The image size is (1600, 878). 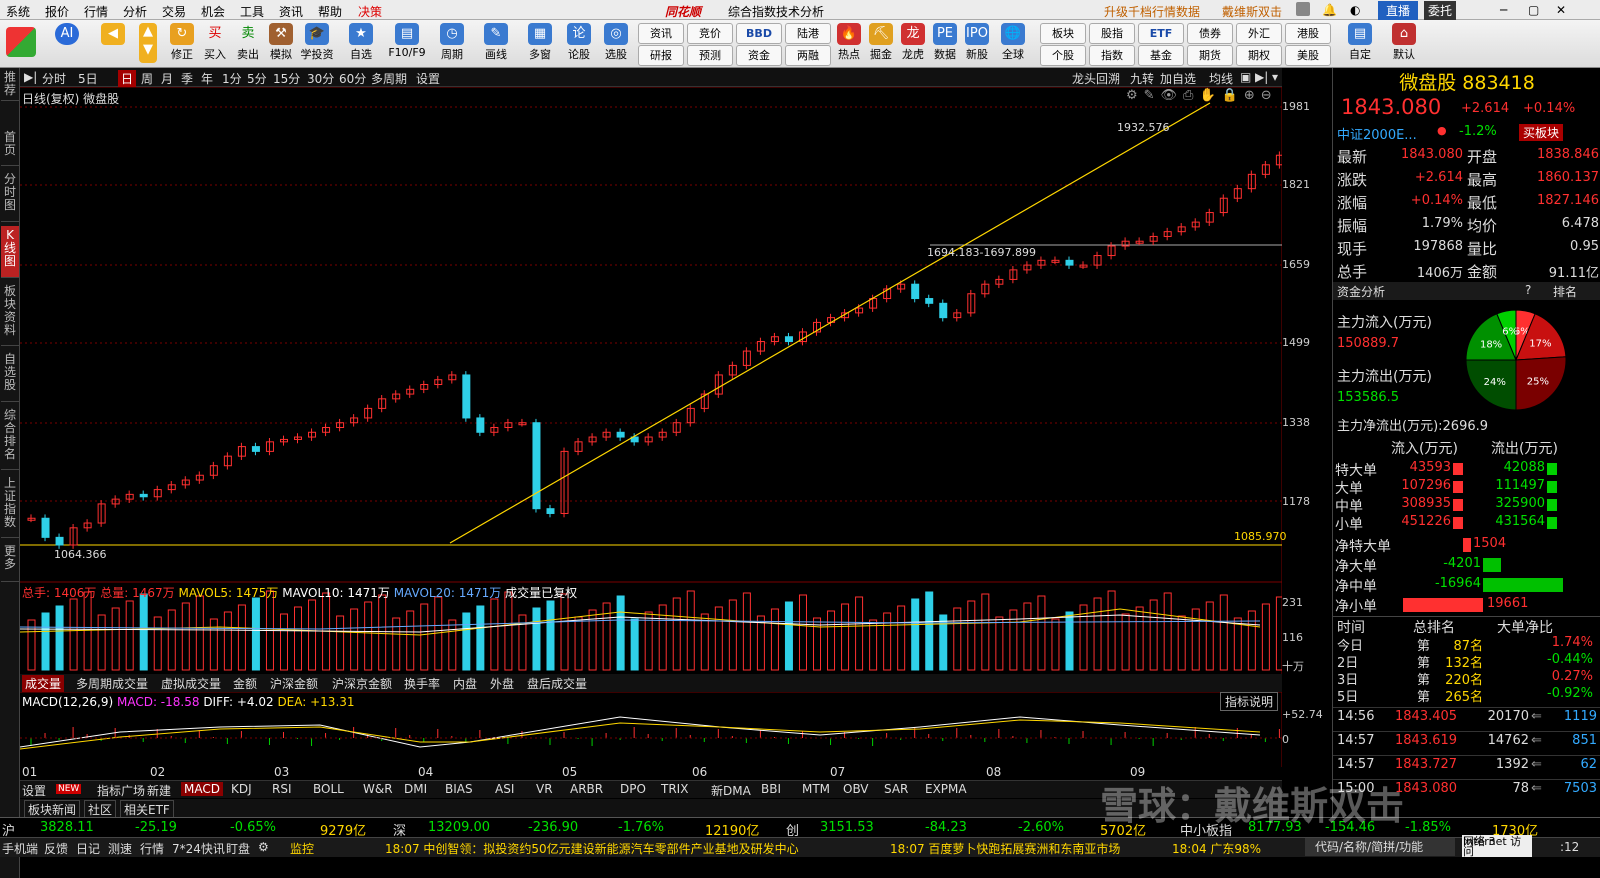 I want to click on period-day: 日, so click(x=127, y=78).